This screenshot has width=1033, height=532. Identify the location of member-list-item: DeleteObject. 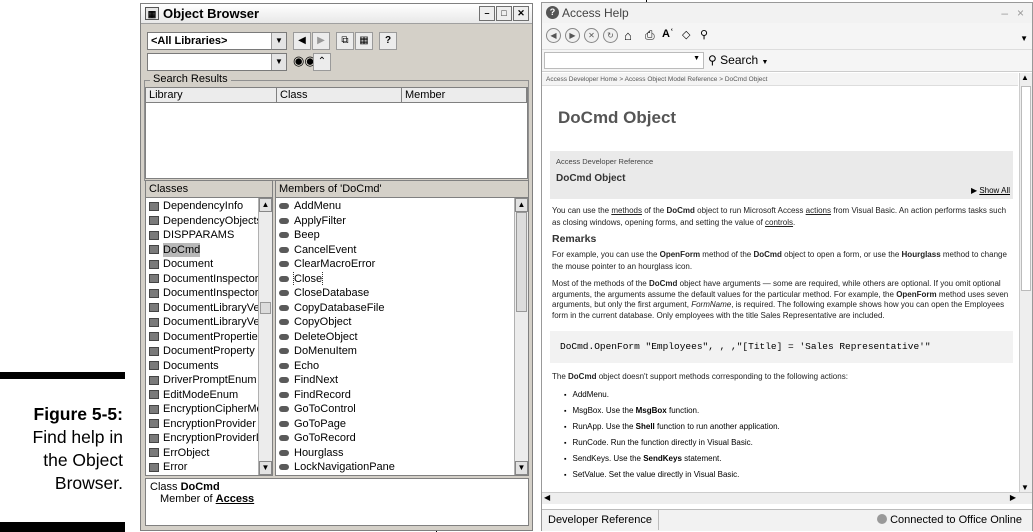
(395, 337).